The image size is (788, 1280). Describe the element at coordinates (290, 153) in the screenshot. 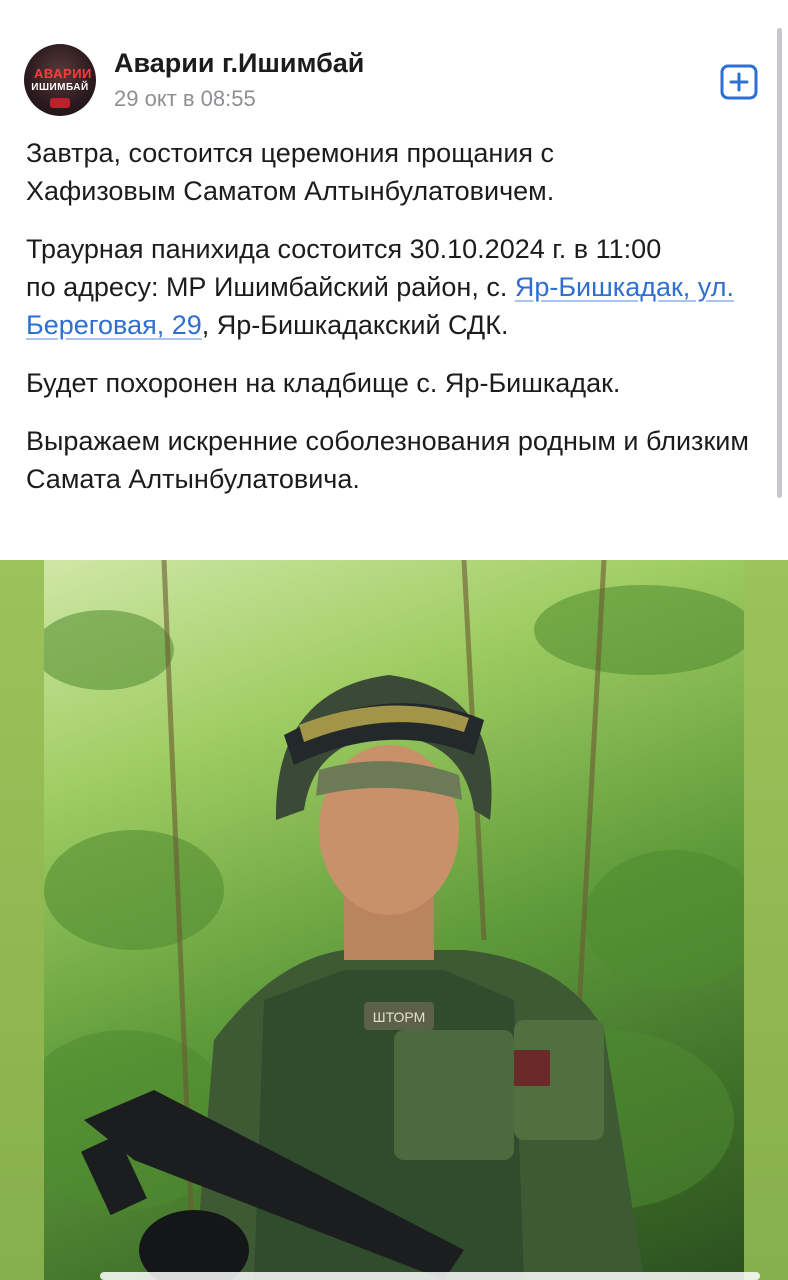

I see `farewell-line-1: Завтра, состоится церемония прощания с` at that location.